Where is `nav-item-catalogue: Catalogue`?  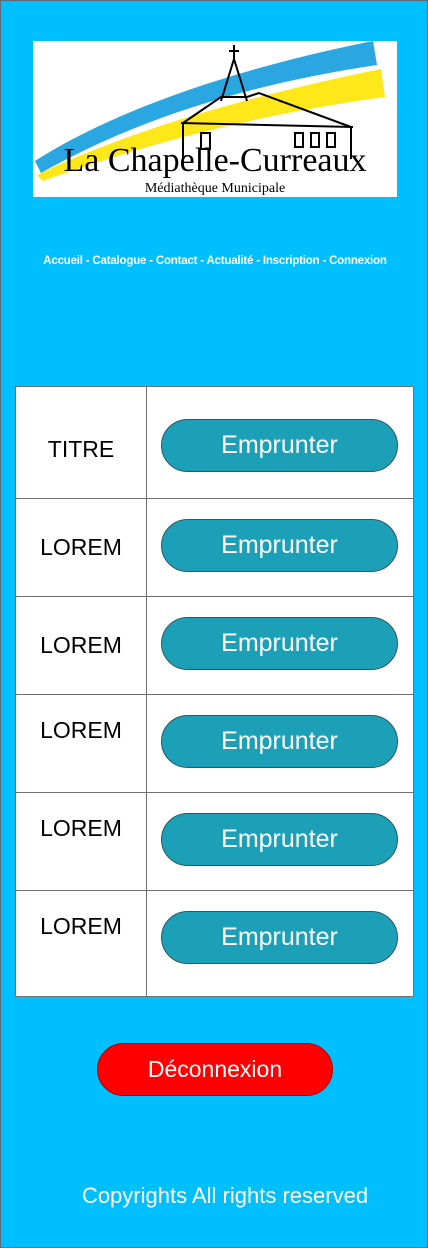
nav-item-catalogue: Catalogue is located at coordinates (119, 261).